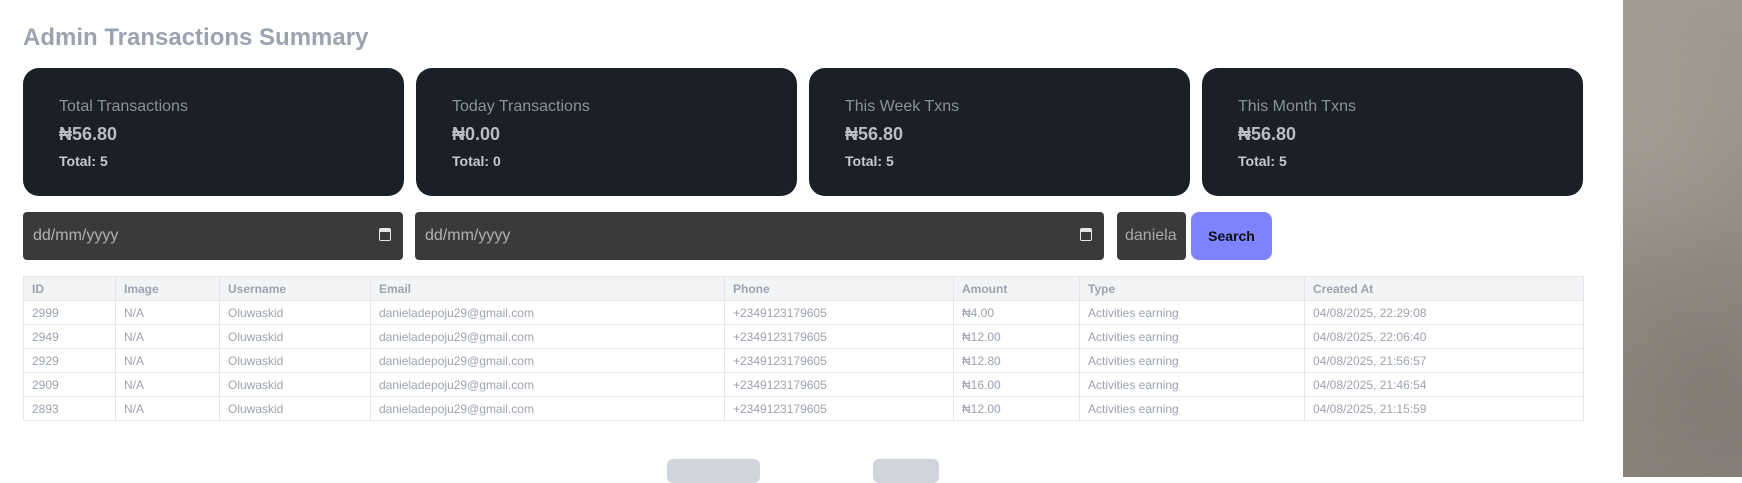 The width and height of the screenshot is (1742, 483). Describe the element at coordinates (1016, 384) in the screenshot. I see `cell-amount: ₦16.00` at that location.